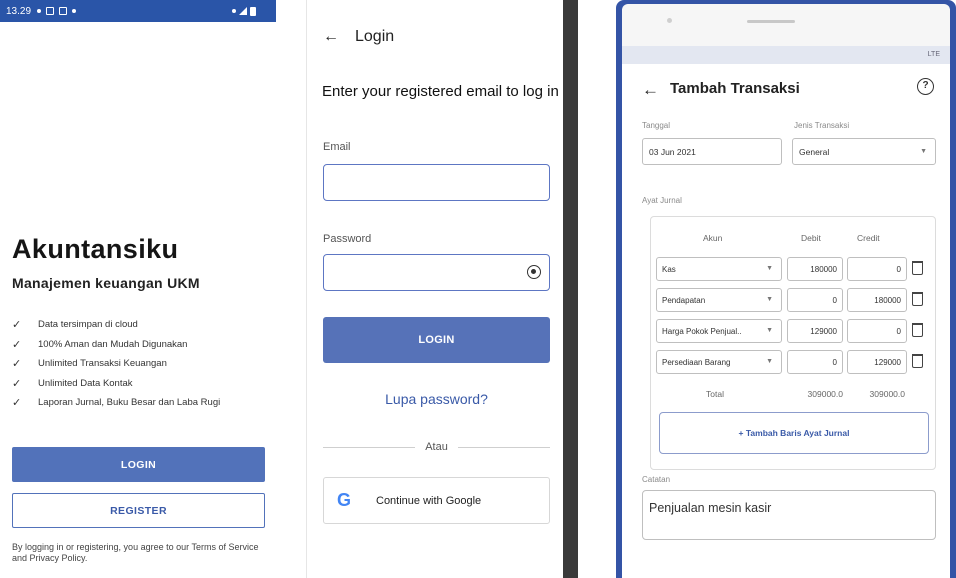  What do you see at coordinates (794, 433) in the screenshot?
I see `add-journal-row-button: + Tambah Baris Ayat Jurnal` at bounding box center [794, 433].